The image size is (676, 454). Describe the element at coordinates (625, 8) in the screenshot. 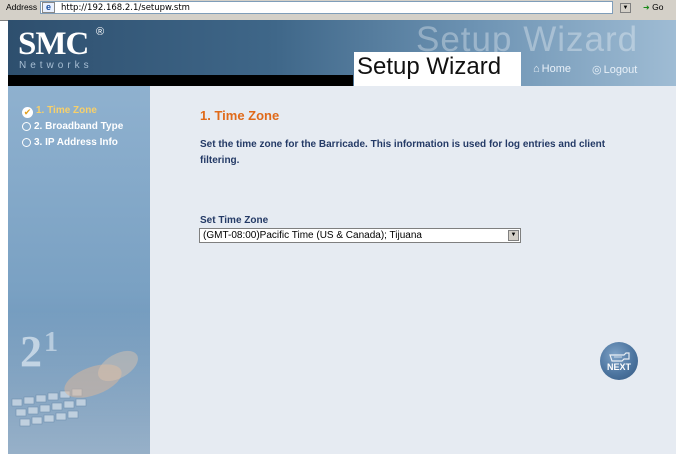

I see `address-dropdown-button: ▼` at that location.